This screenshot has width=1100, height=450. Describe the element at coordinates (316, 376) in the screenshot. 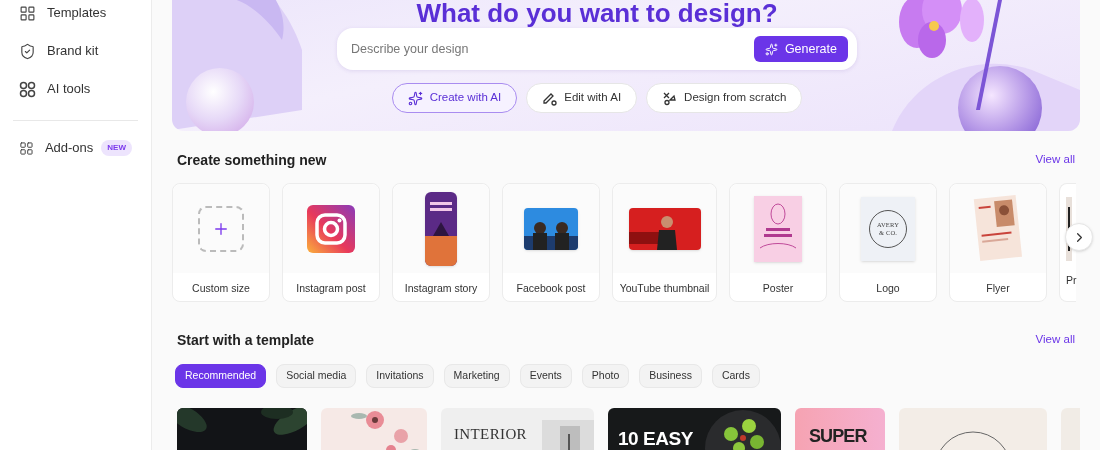

I see `filter-chip: Social media` at that location.